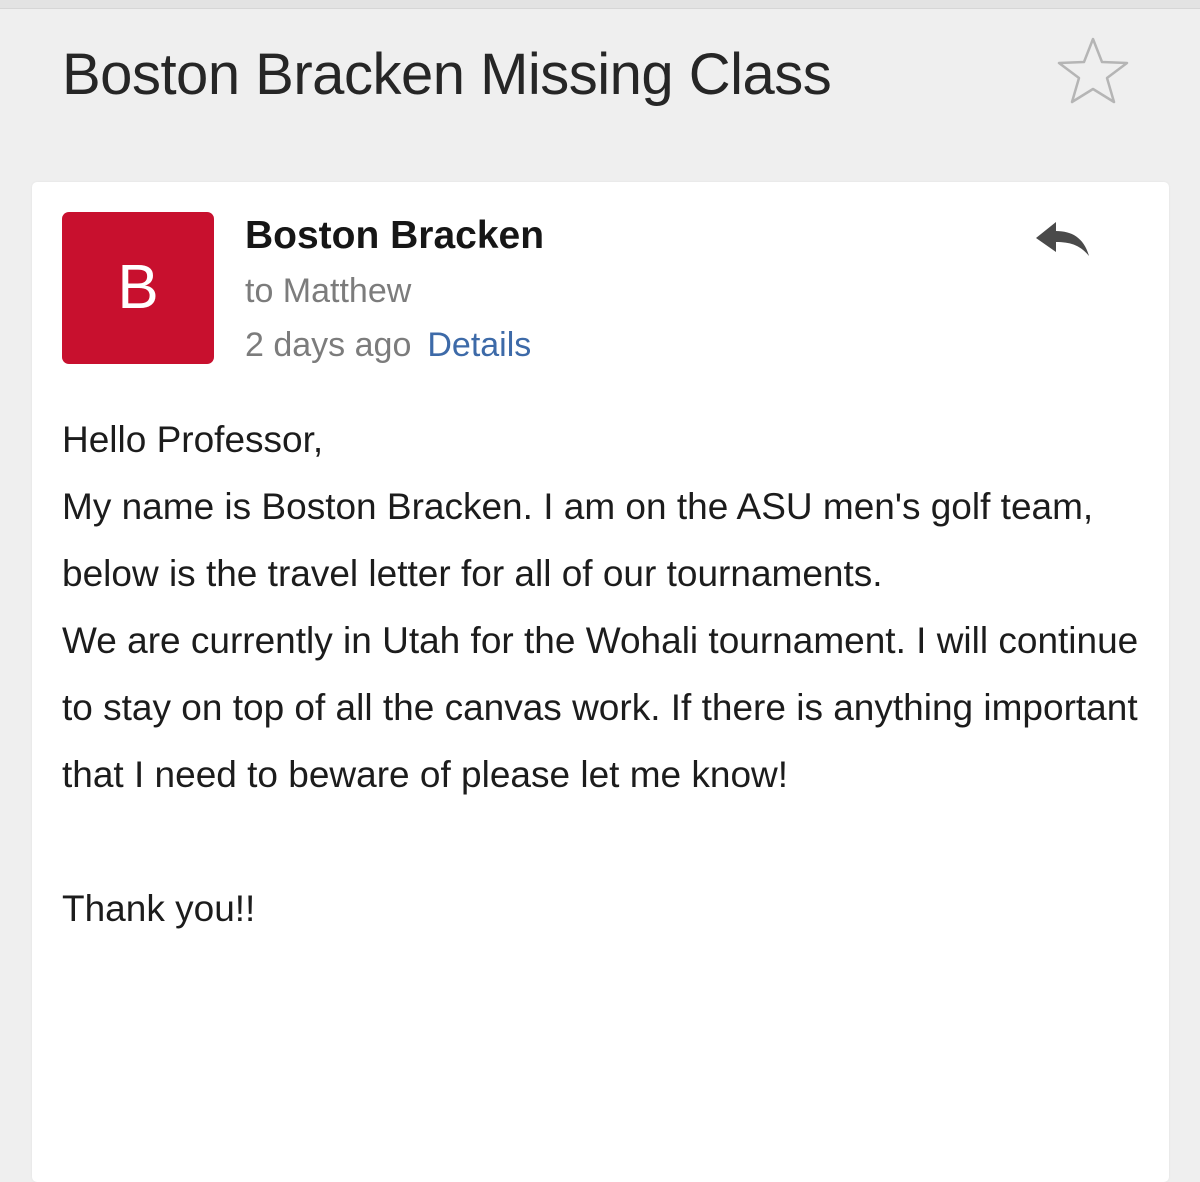 This screenshot has height=1182, width=1200. I want to click on timestamp: 2 days ago, so click(328, 345).